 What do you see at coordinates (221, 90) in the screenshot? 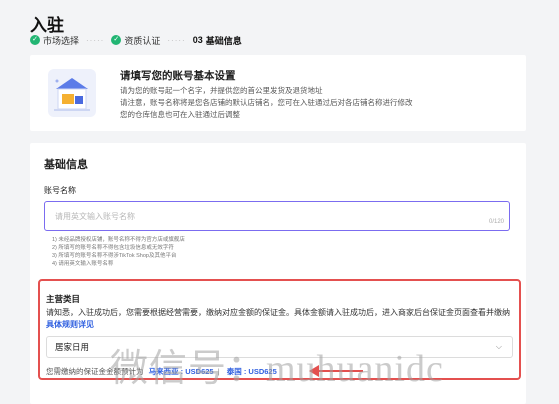
I see `intro-text: 请为您的账号起一个名字，并提供您的首公里发货及退货地址` at bounding box center [221, 90].